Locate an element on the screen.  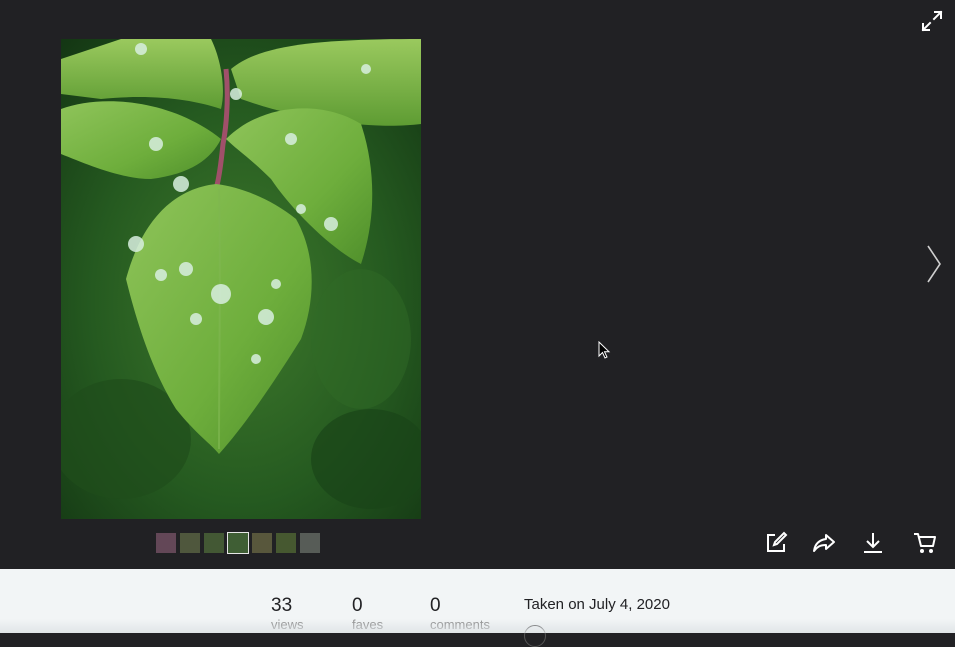
expand-icon is located at coordinates (932, 21).